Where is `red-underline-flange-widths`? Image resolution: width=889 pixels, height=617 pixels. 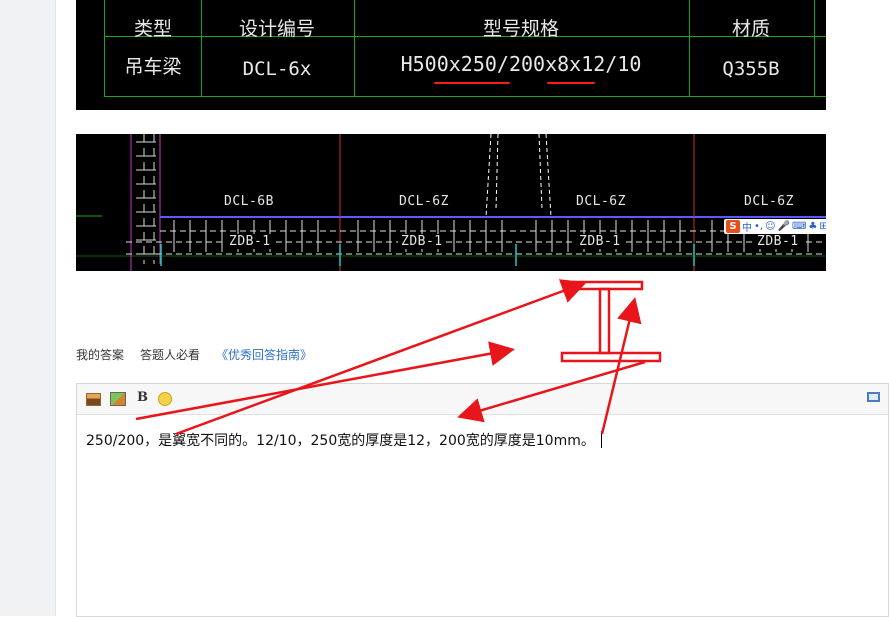 red-underline-flange-widths is located at coordinates (472, 83).